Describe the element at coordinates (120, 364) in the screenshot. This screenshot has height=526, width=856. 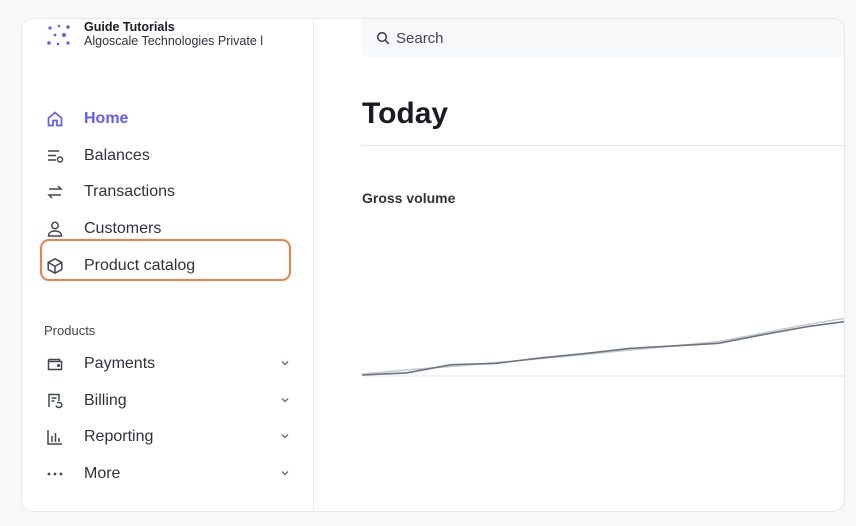
I see `sidebar-item-label: Payments` at that location.